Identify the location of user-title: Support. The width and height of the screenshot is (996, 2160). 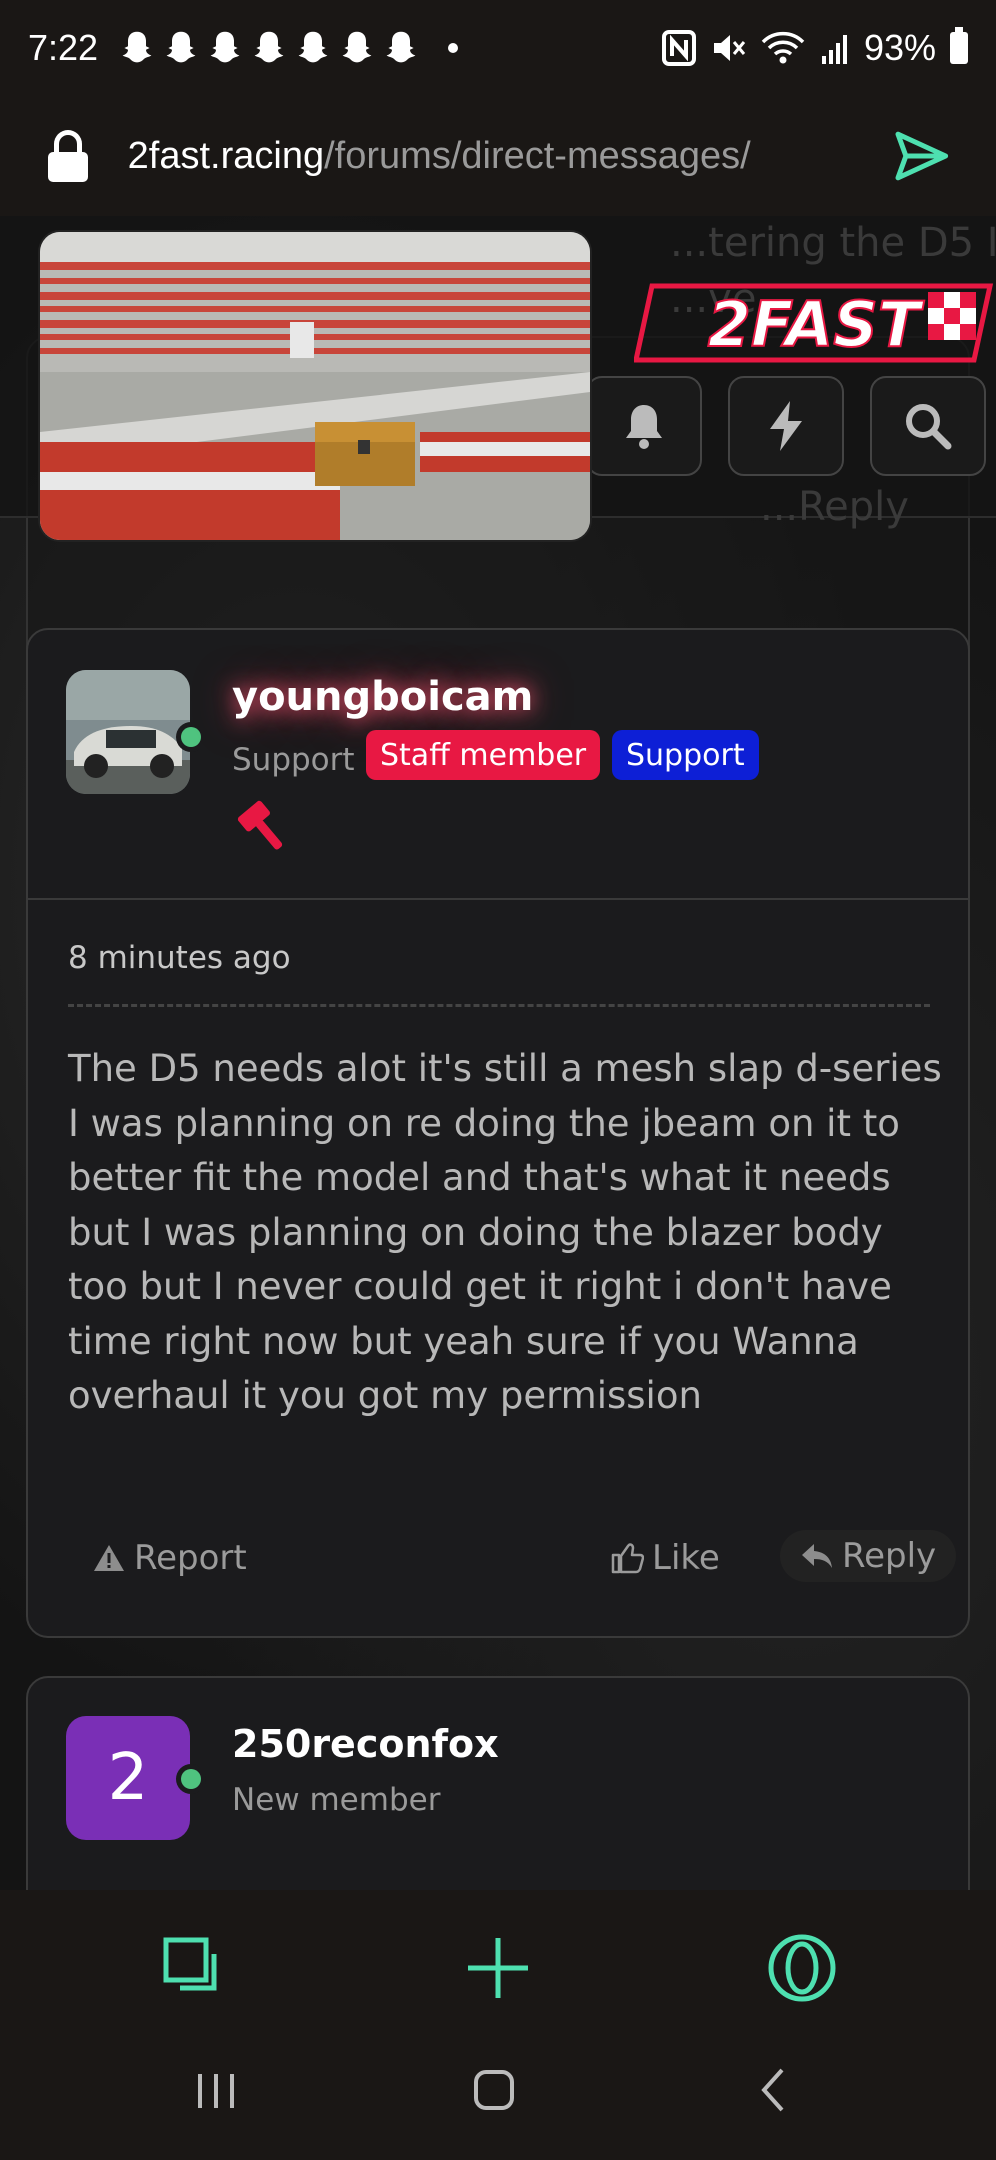
(293, 760).